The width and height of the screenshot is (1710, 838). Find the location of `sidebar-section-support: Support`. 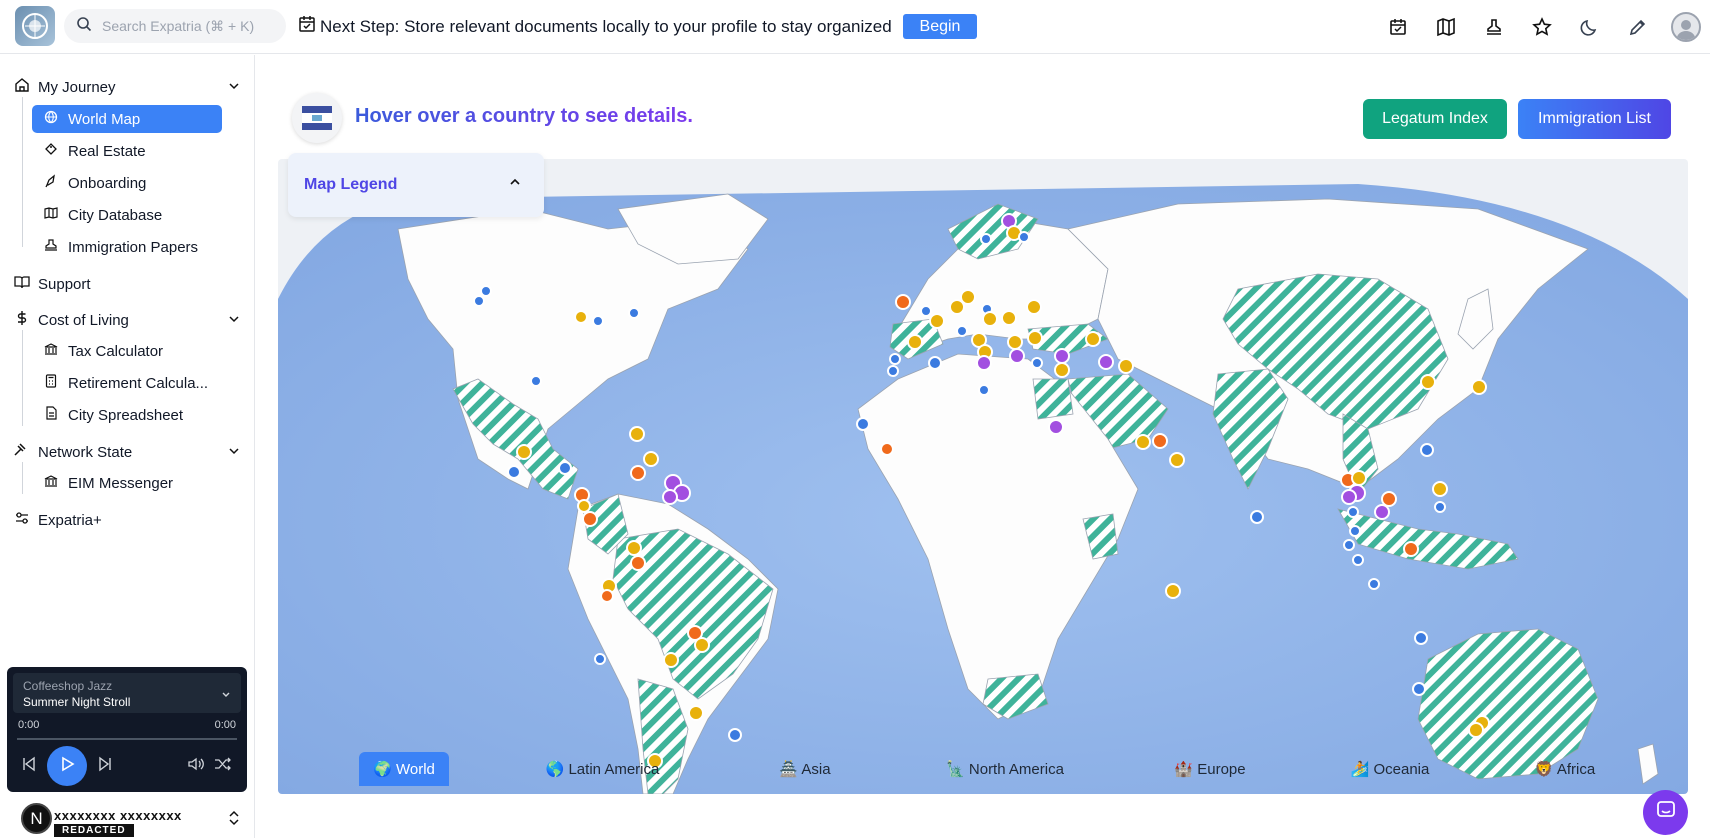

sidebar-section-support: Support is located at coordinates (127, 284).